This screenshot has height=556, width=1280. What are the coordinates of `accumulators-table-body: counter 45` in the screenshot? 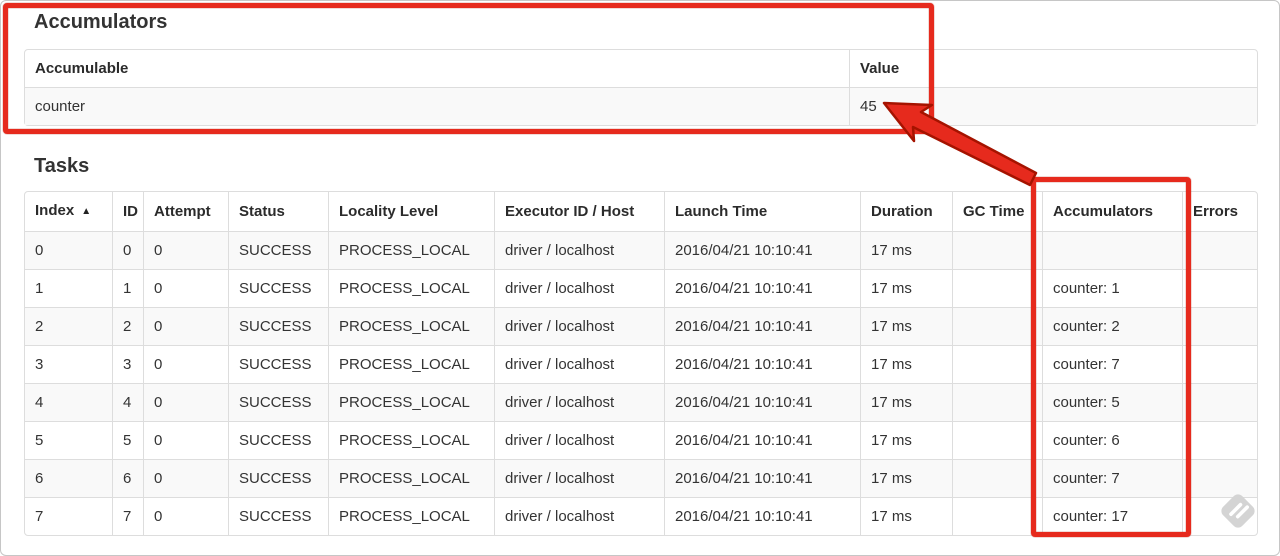 It's located at (641, 106).